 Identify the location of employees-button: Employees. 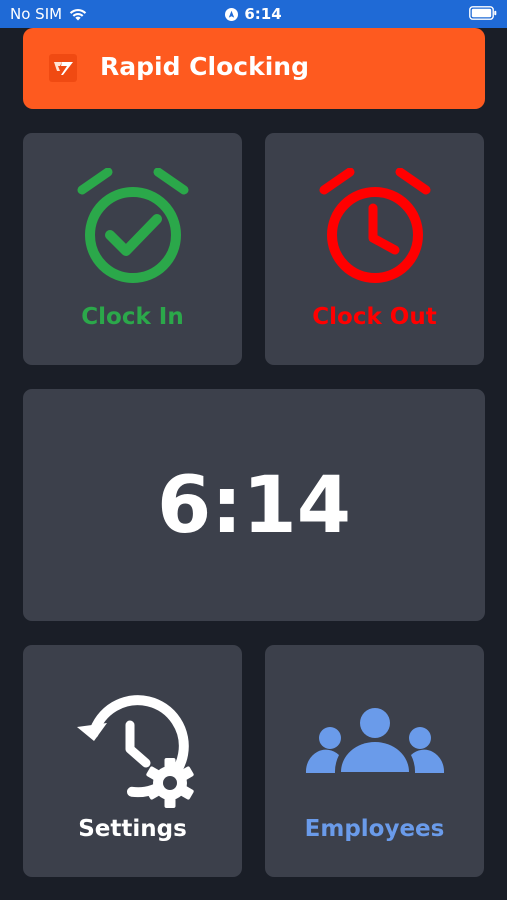
(374, 761).